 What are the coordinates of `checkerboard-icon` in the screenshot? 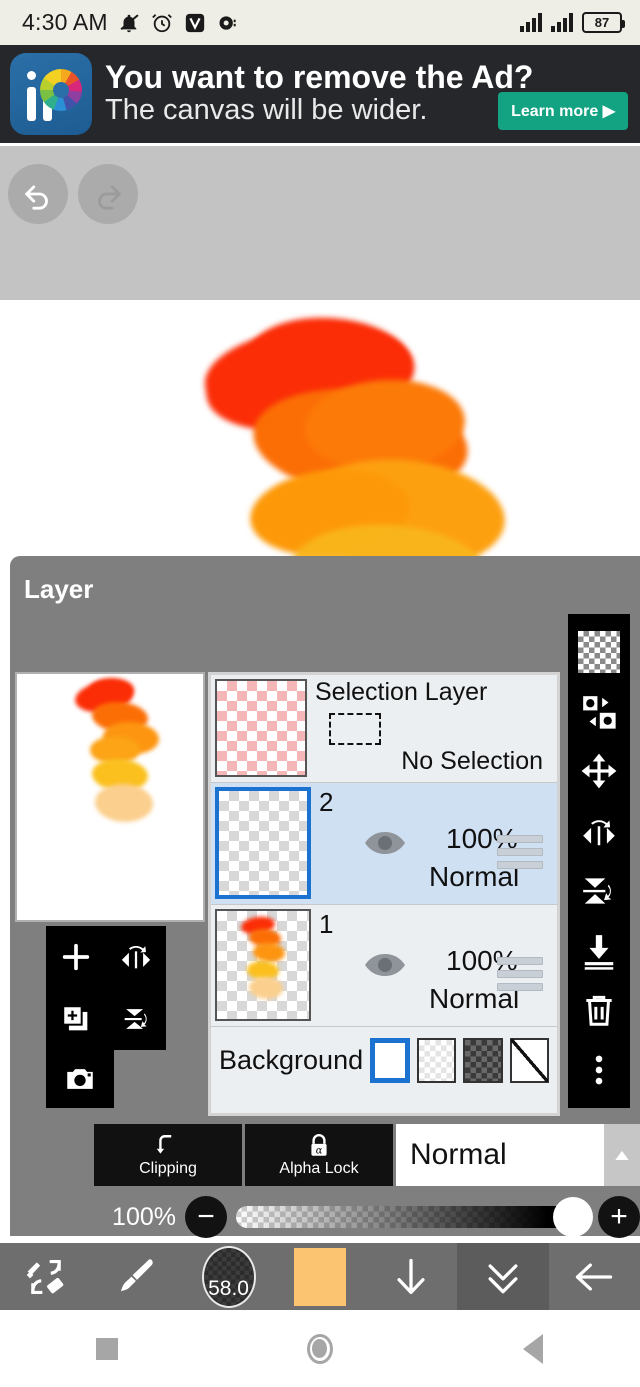 It's located at (599, 651).